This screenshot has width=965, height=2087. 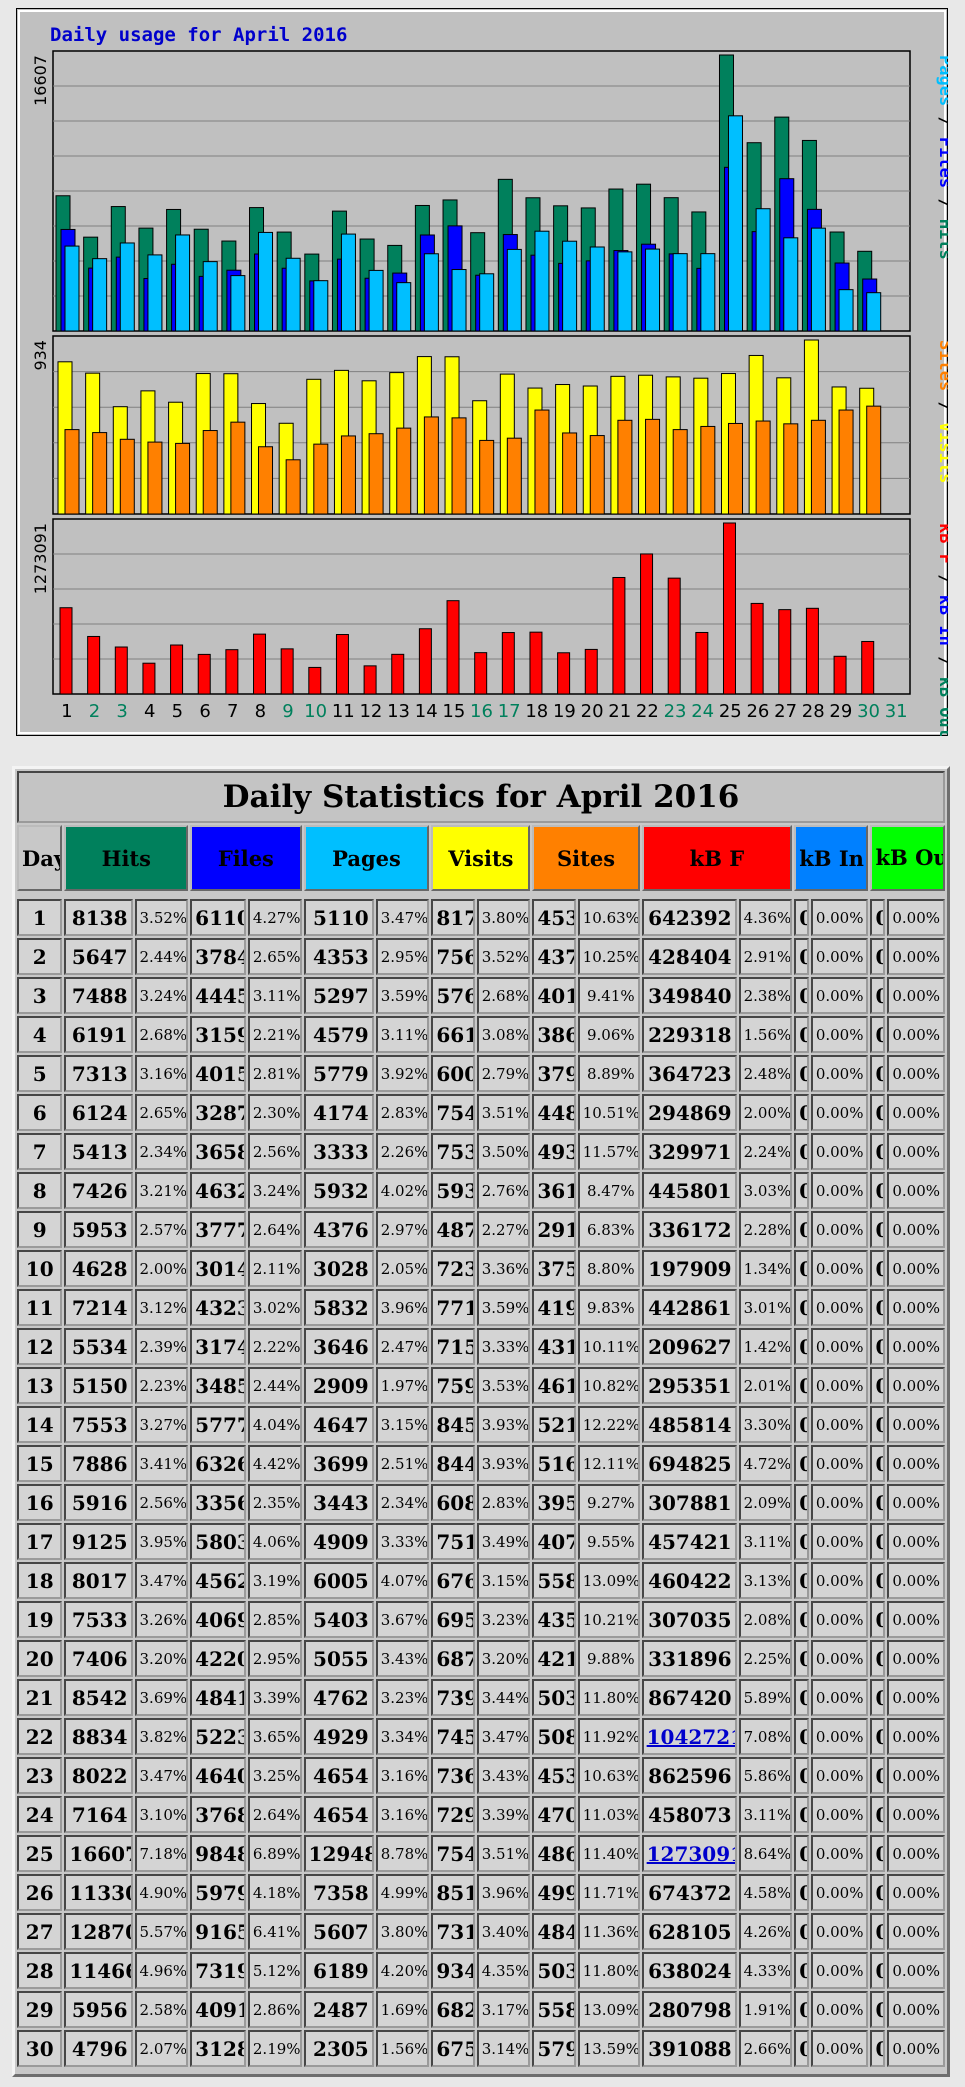 I want to click on cell-percent: 13.59%, so click(x=608, y=2048).